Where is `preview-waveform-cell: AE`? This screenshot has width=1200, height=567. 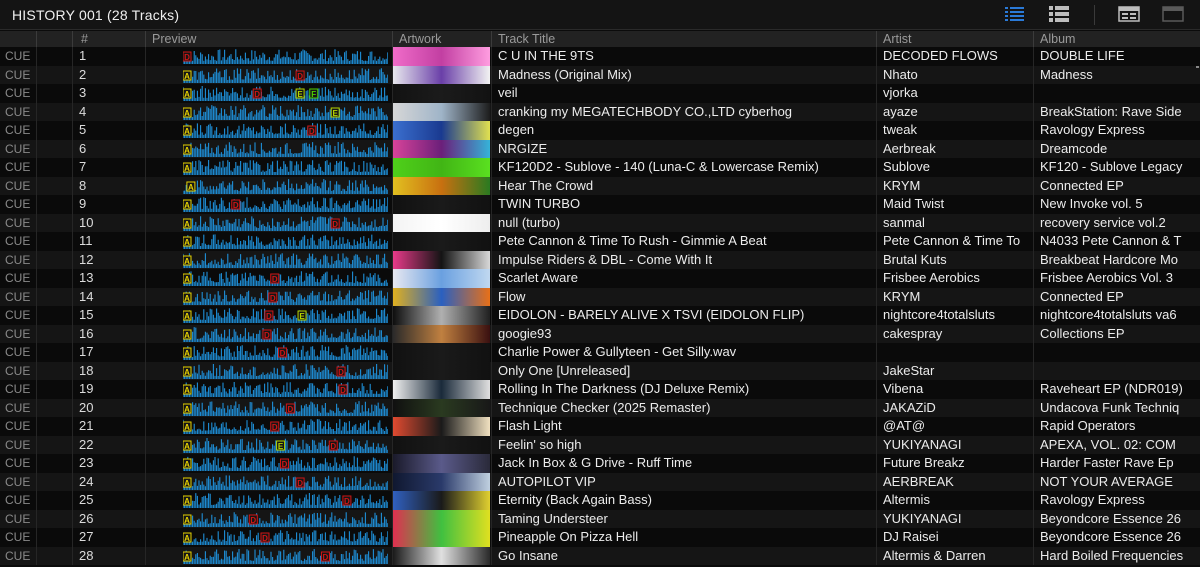
preview-waveform-cell: AE is located at coordinates (269, 111).